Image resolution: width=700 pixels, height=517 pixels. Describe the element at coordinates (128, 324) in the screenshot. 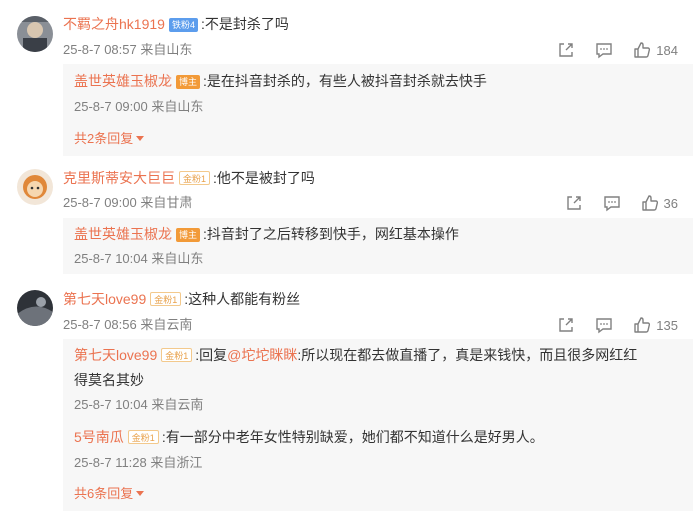

I see `comment-meta: 25-8-7 08:56 来自云南` at that location.